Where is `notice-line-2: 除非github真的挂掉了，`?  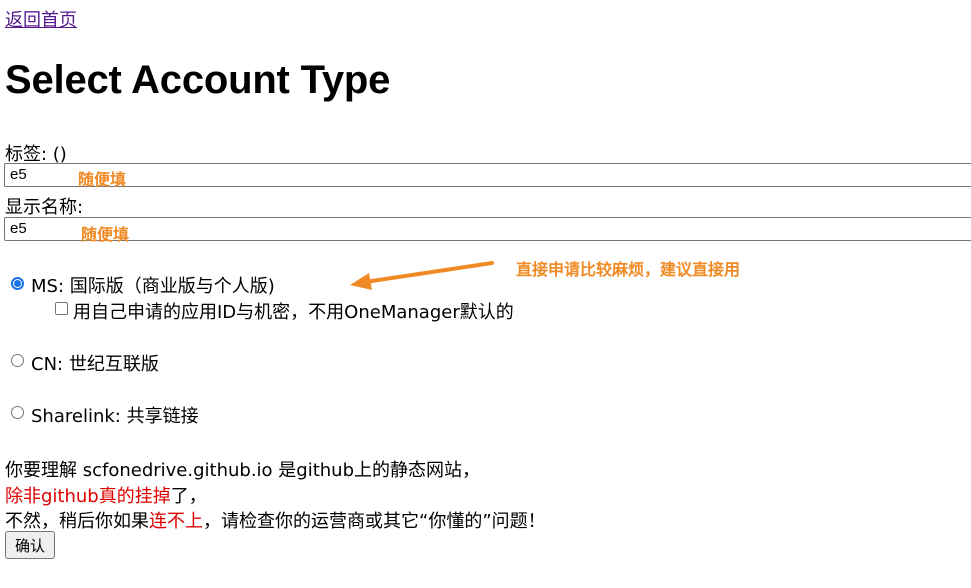 notice-line-2: 除非github真的挂掉了， is located at coordinates (106, 495).